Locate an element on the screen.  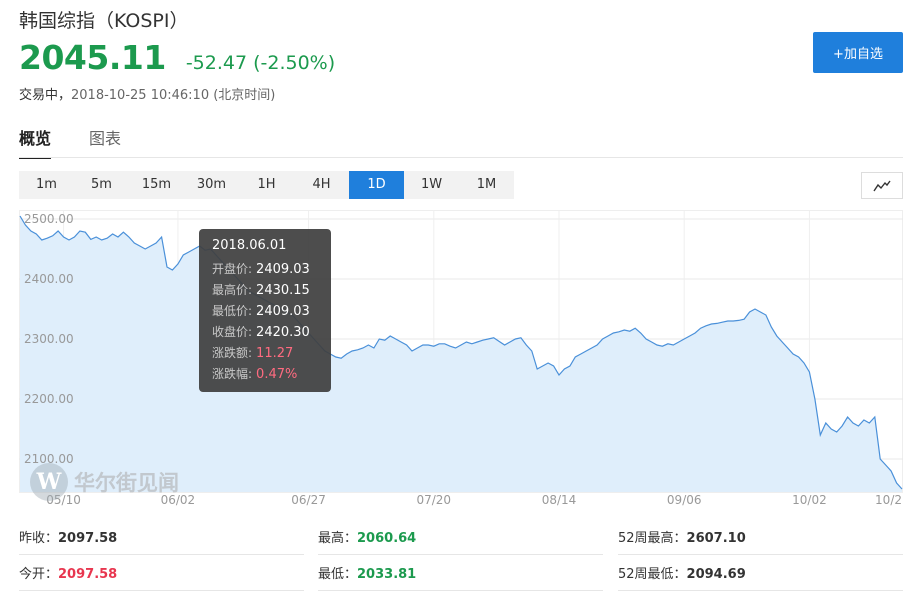
x-tick-label: 10/2 is located at coordinates (888, 500).